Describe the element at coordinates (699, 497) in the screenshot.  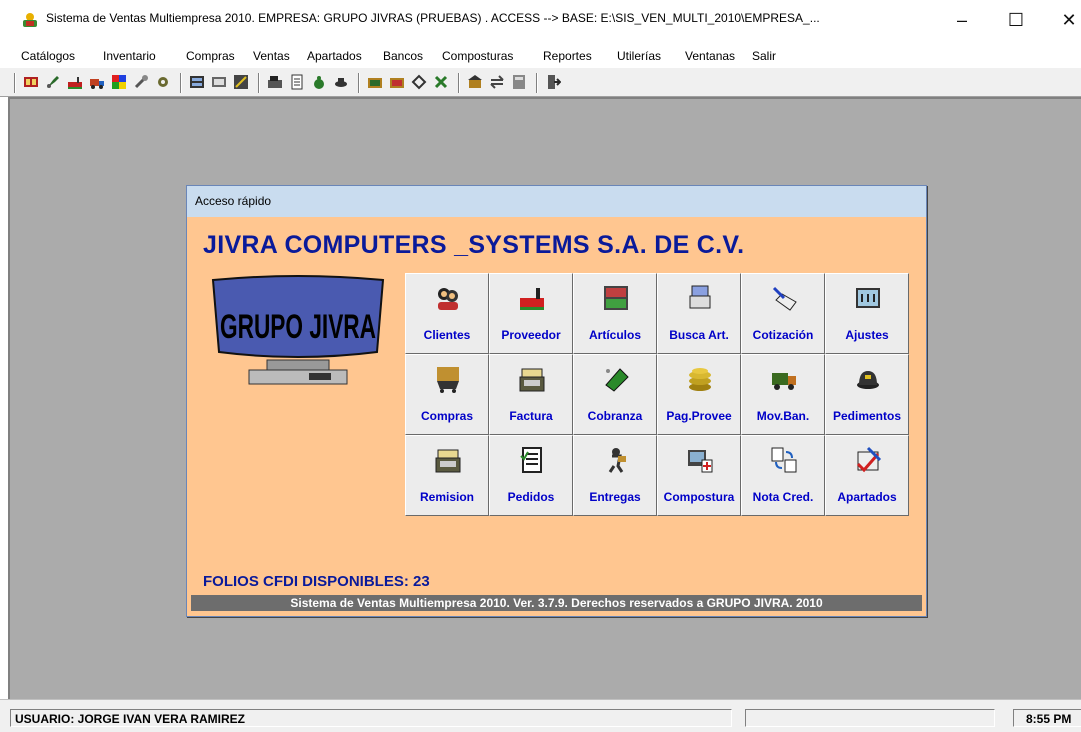
I see `compostura-label: Compostura` at that location.